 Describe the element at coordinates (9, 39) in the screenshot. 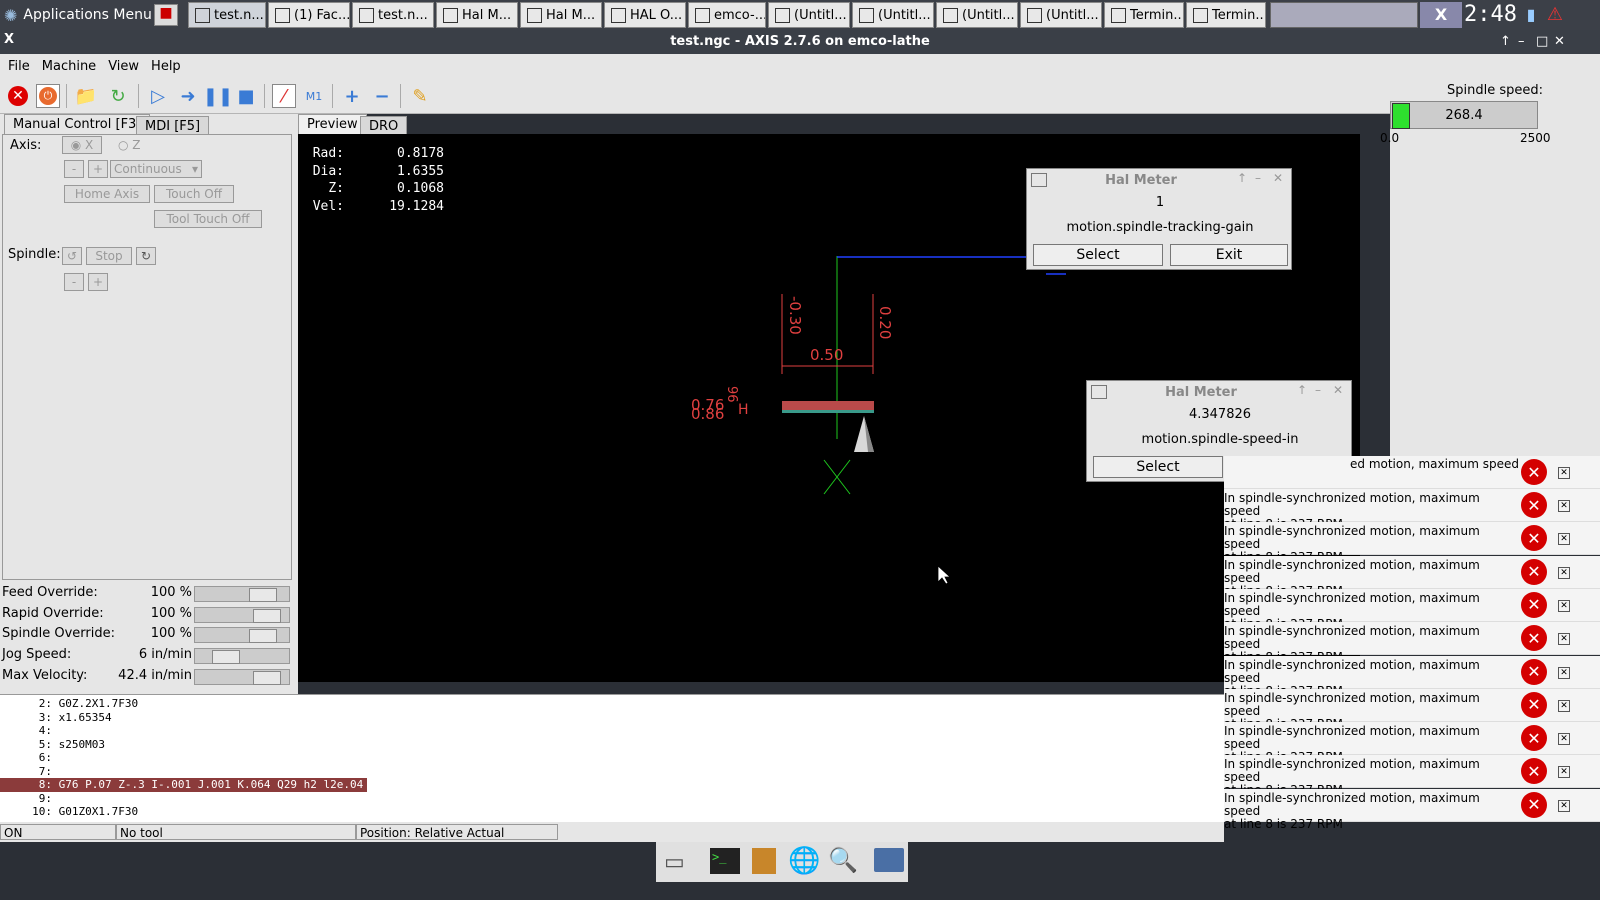

I see `window-menu-icon: X` at that location.